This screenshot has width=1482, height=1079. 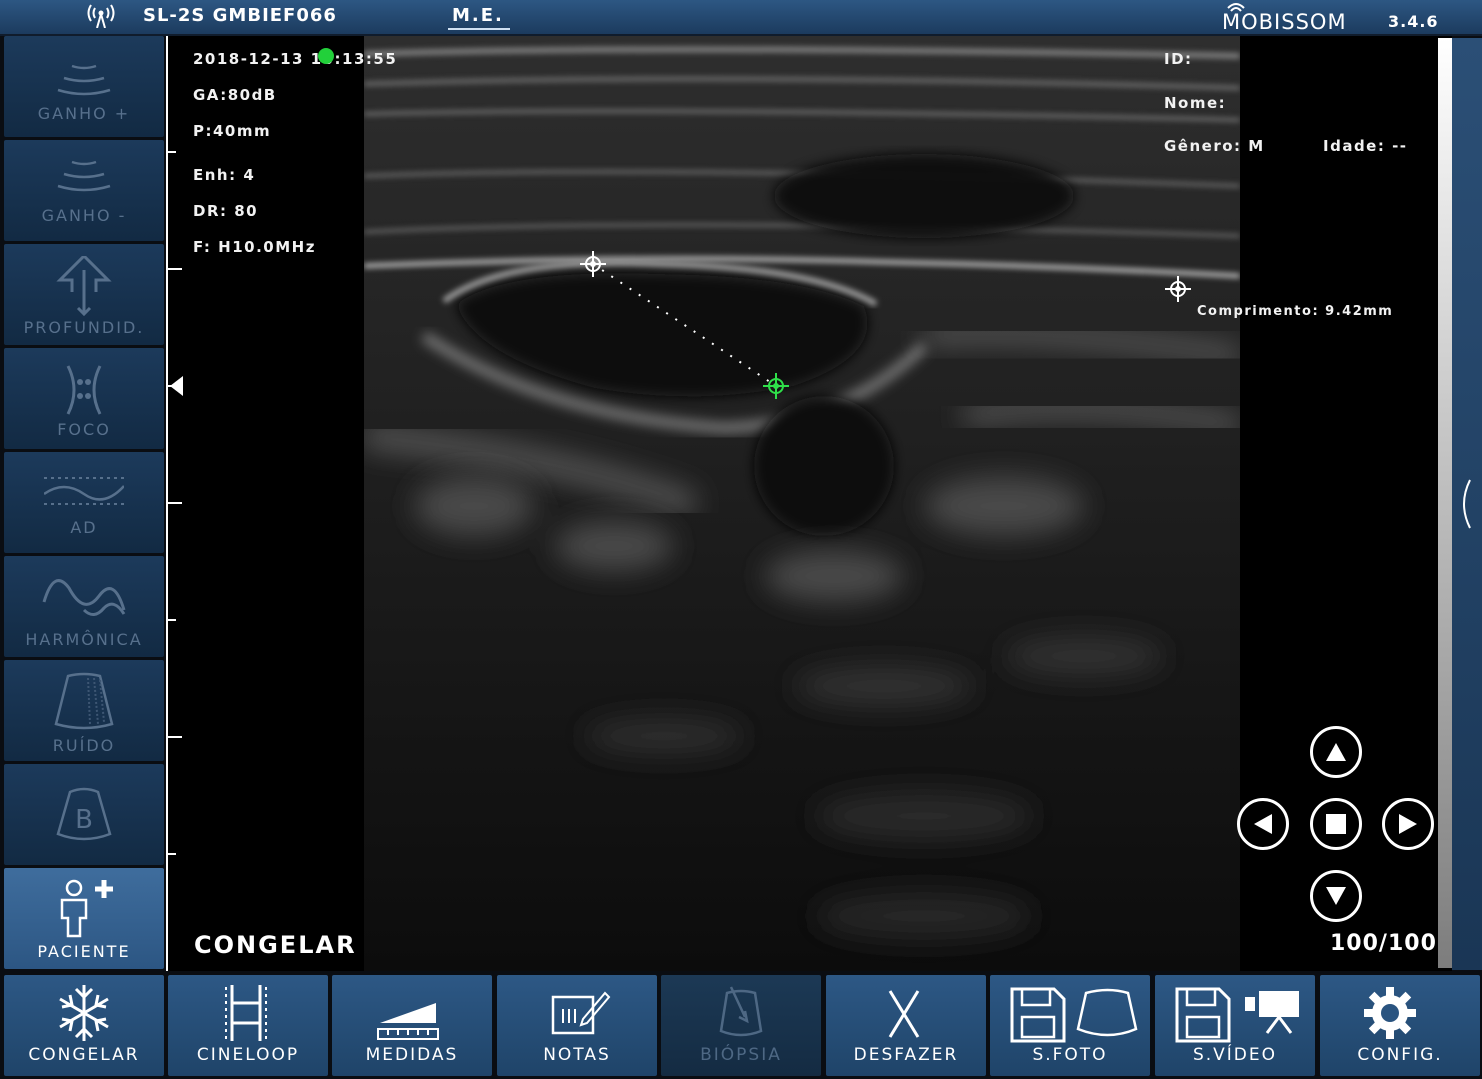 I want to click on gain-up-button: GANHO +, so click(x=84, y=86).